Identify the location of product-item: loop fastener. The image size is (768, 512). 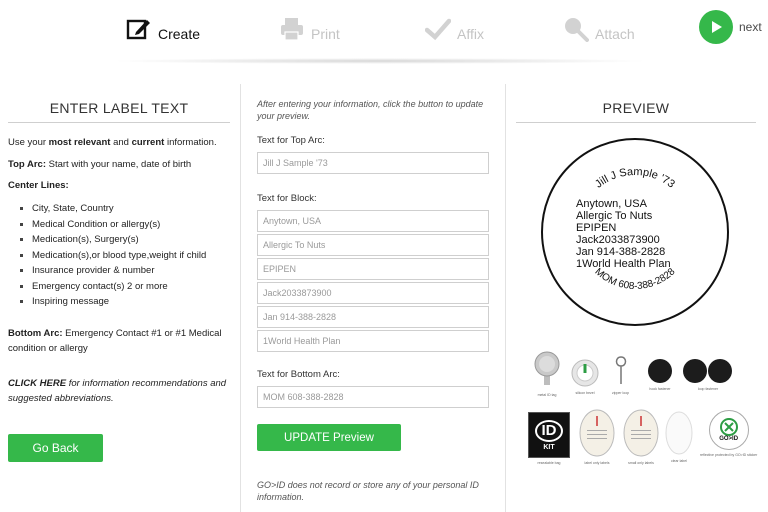
(708, 374).